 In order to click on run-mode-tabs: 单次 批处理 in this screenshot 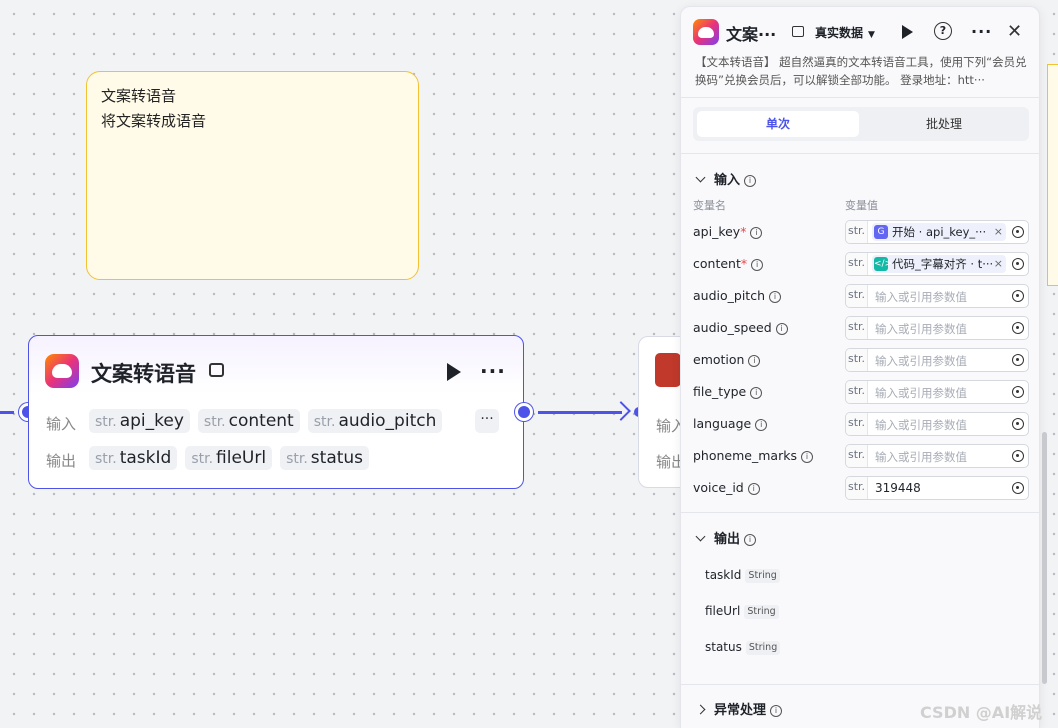, I will do `click(861, 124)`.